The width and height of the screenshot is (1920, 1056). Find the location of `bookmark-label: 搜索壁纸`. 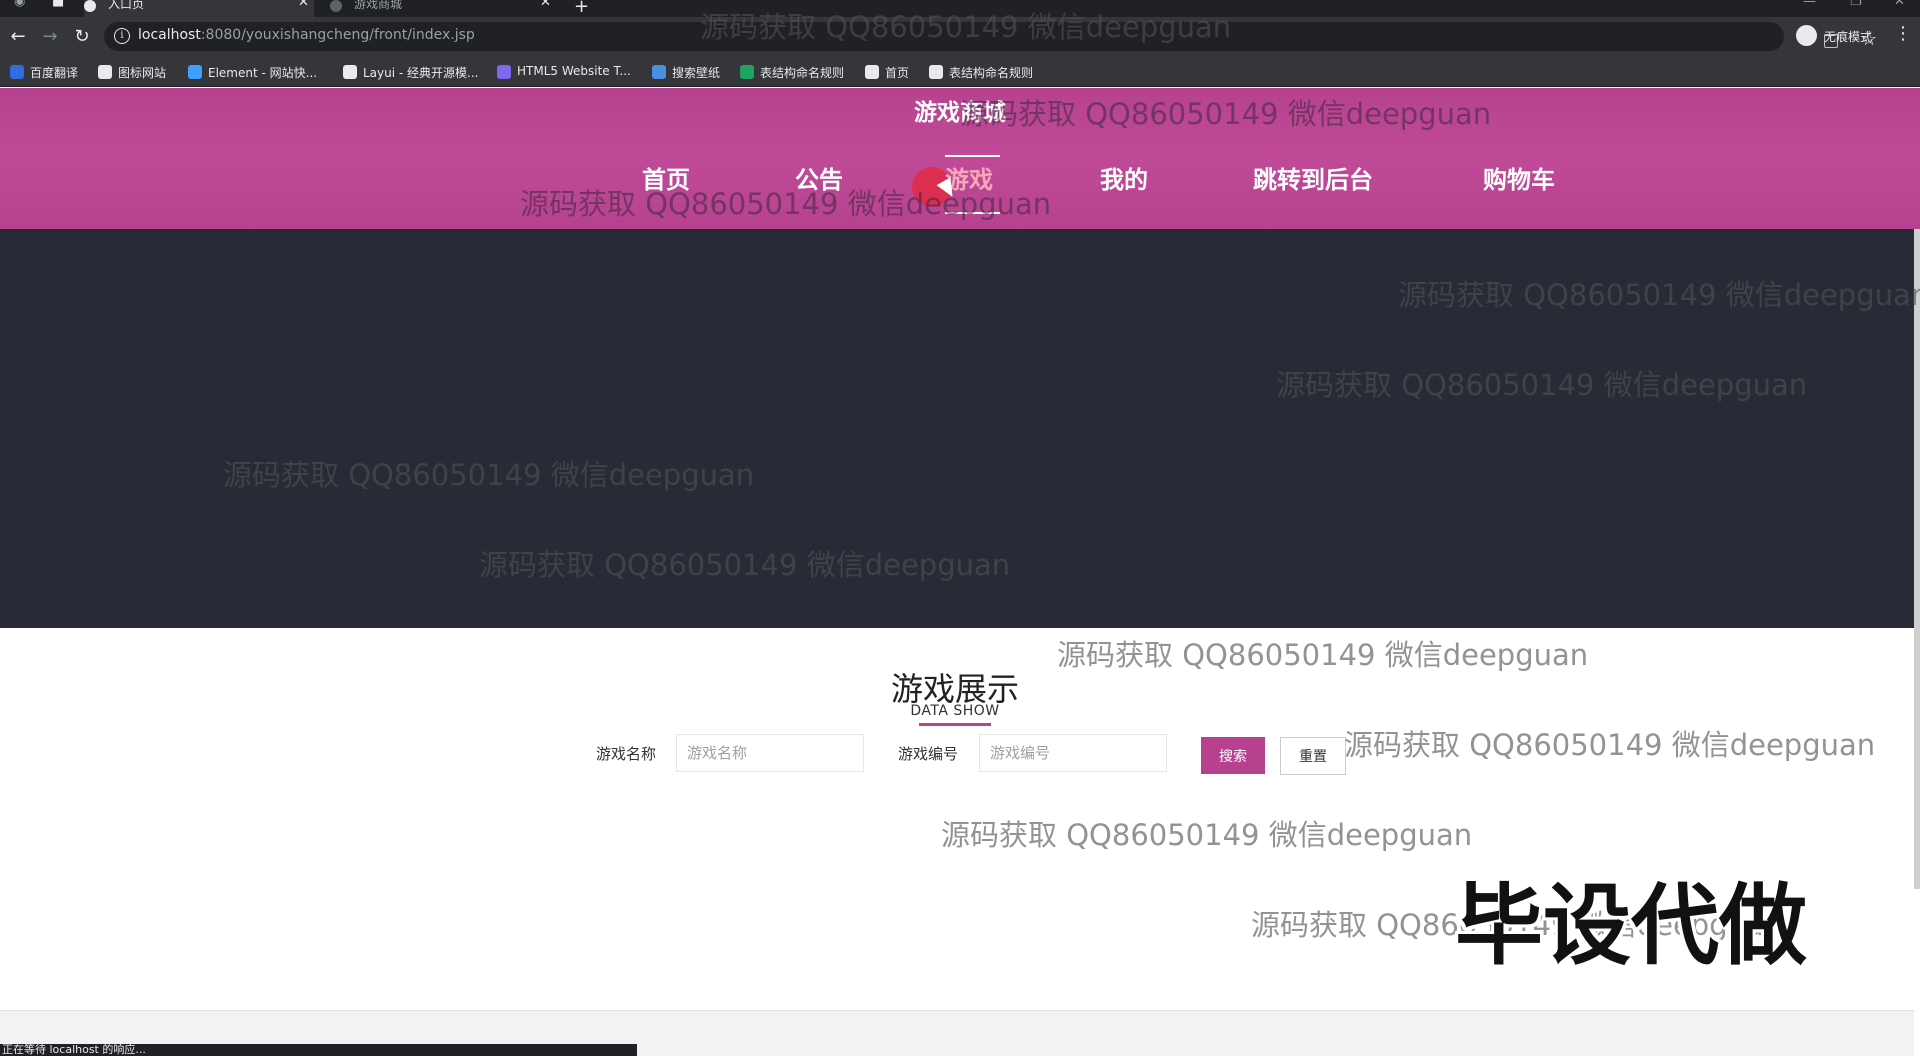

bookmark-label: 搜索壁纸 is located at coordinates (696, 73).